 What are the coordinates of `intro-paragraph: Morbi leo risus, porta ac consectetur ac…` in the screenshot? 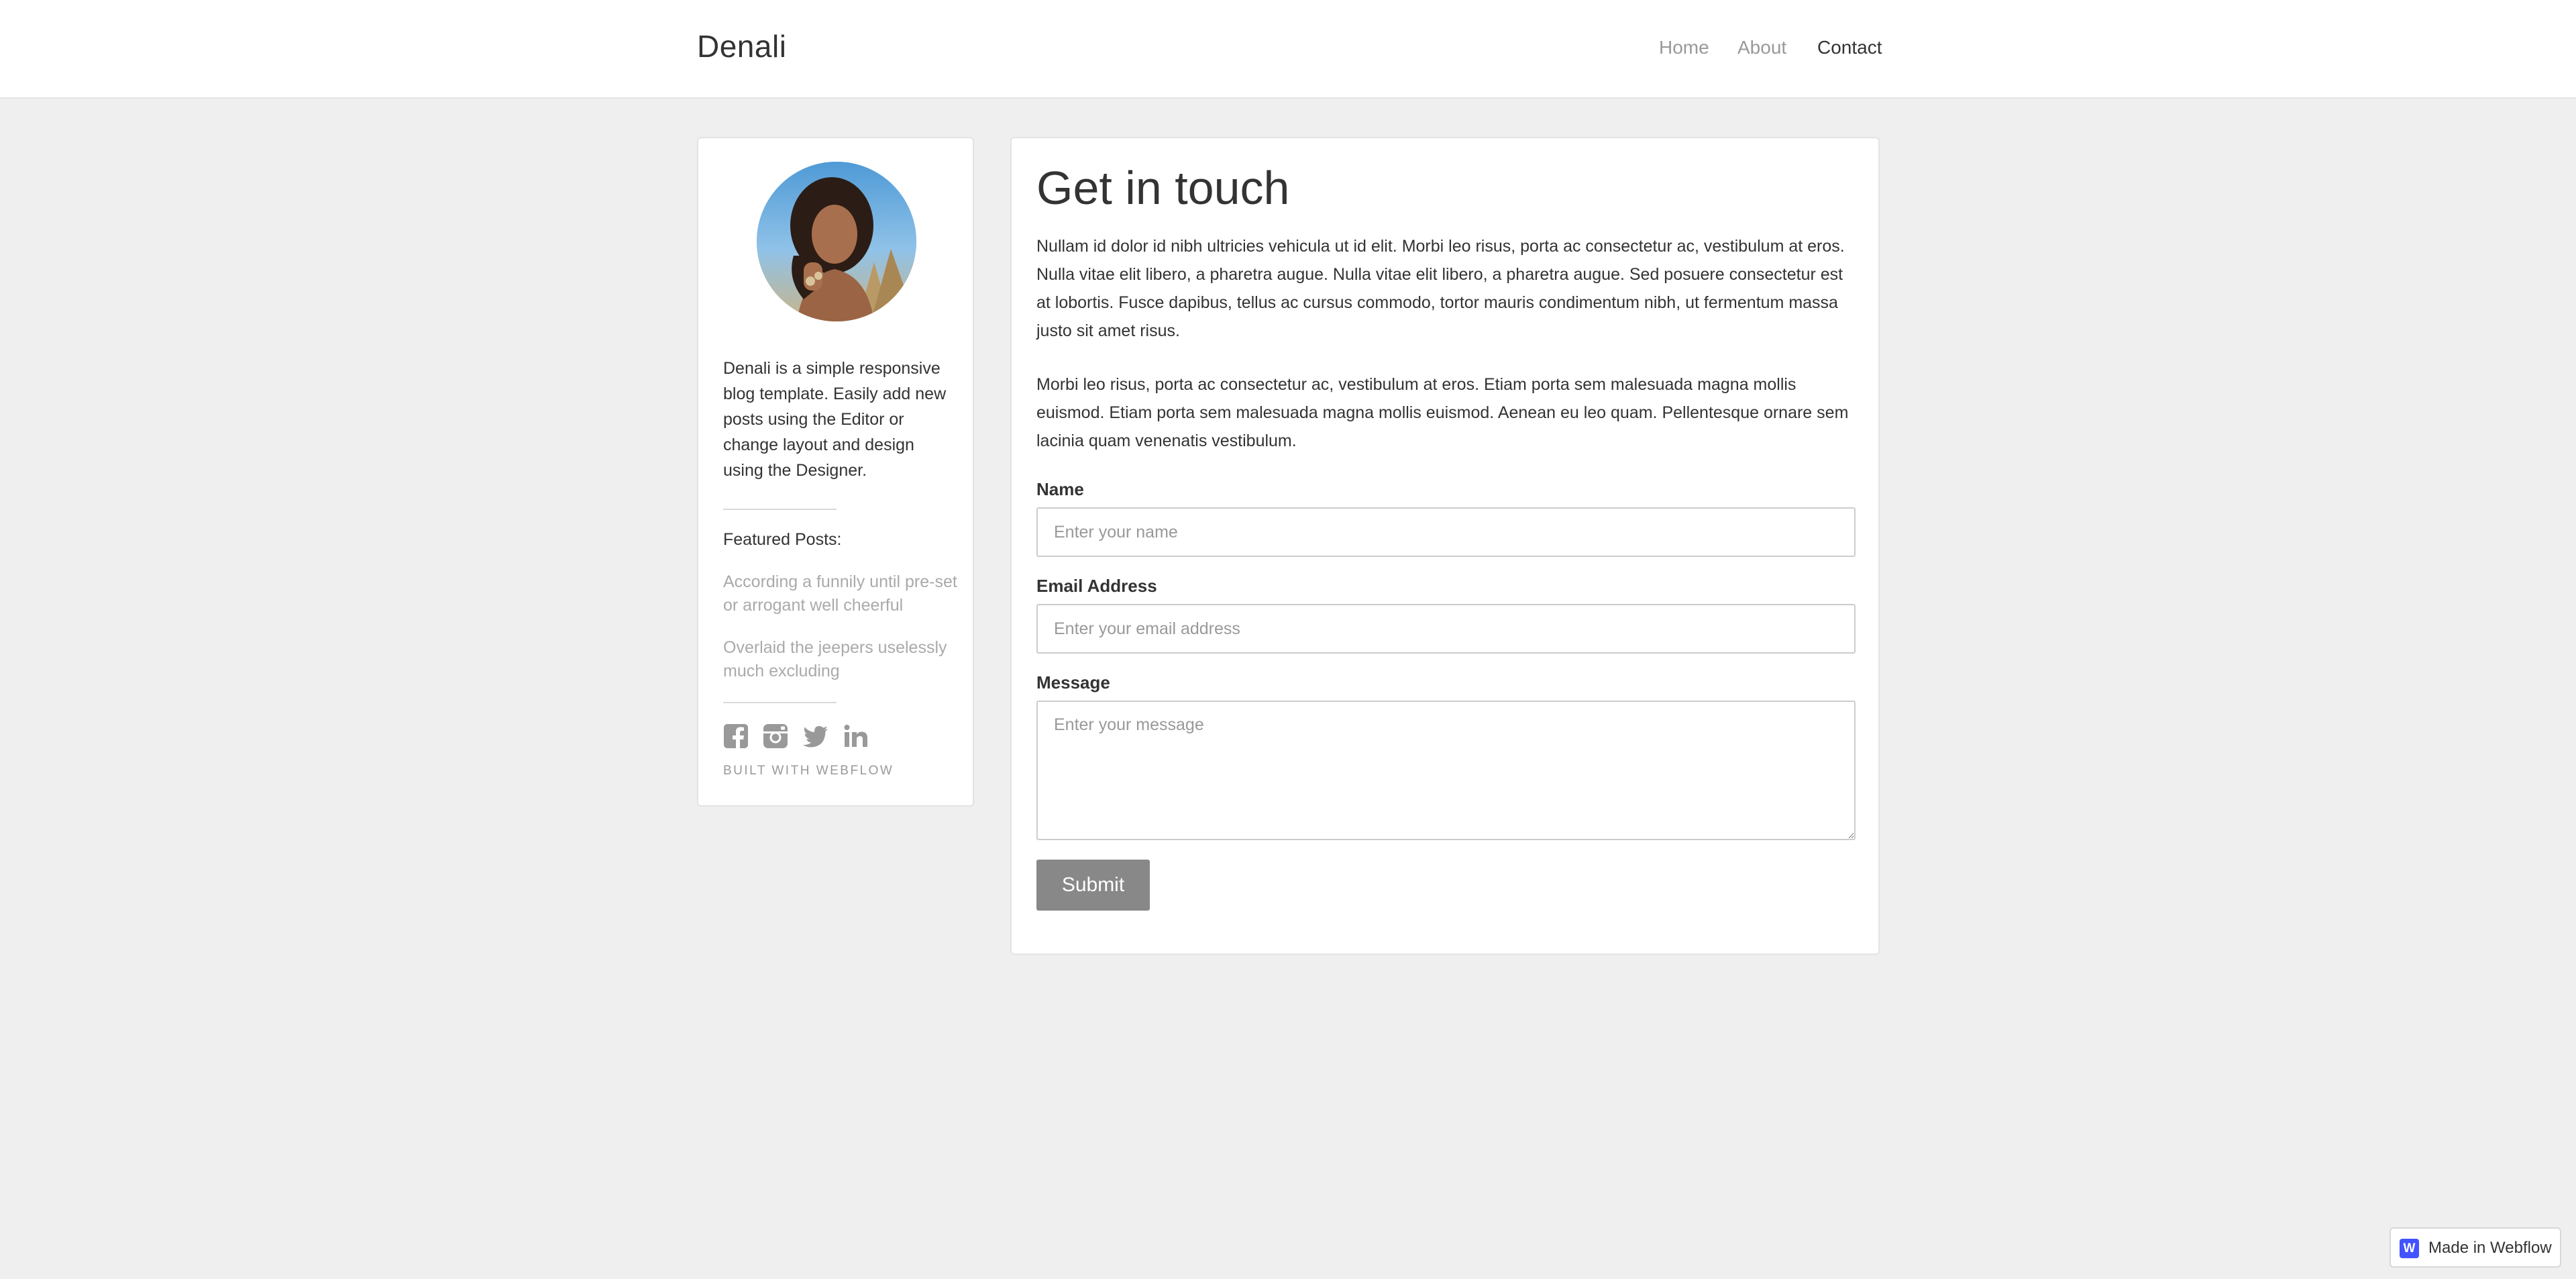 It's located at (1442, 412).